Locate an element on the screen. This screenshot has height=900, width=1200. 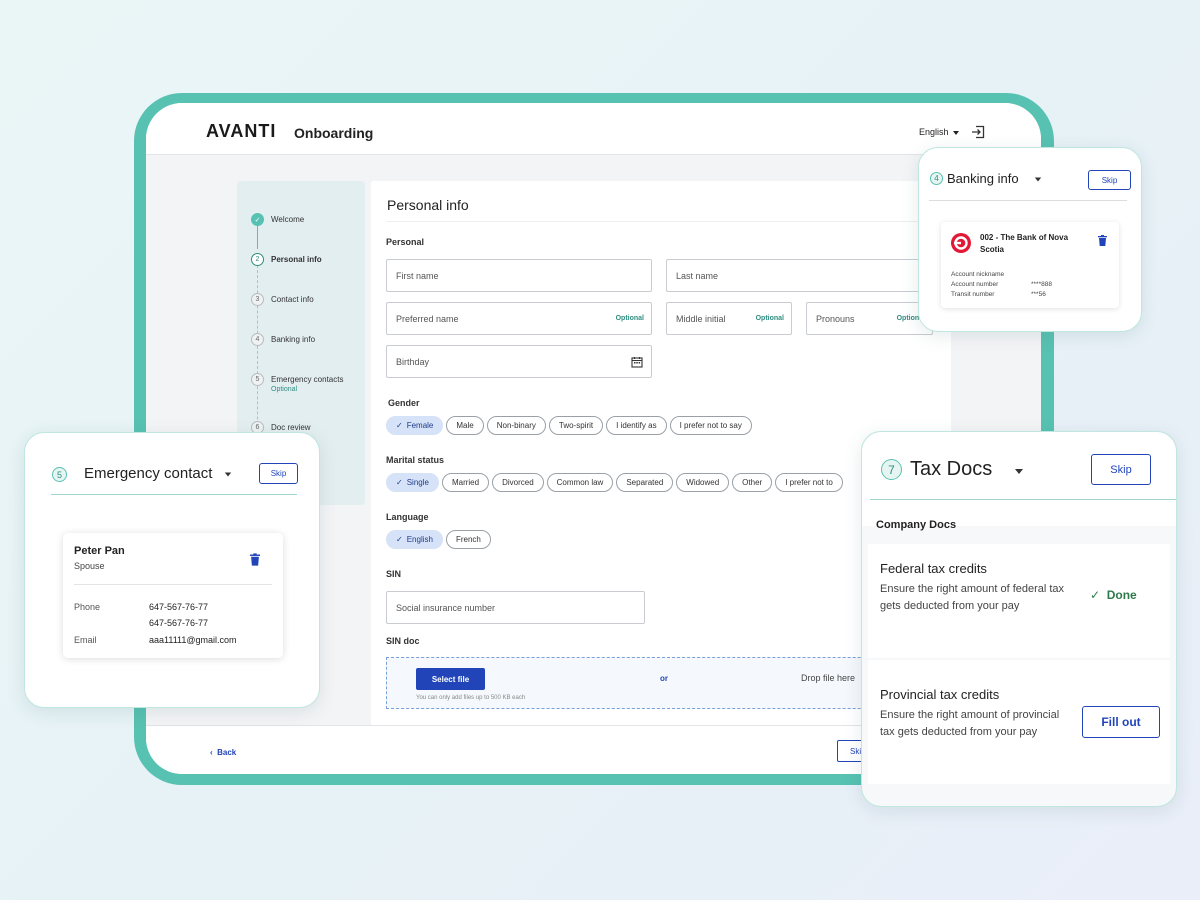
chip-label: Two-spirit is located at coordinates (576, 425).